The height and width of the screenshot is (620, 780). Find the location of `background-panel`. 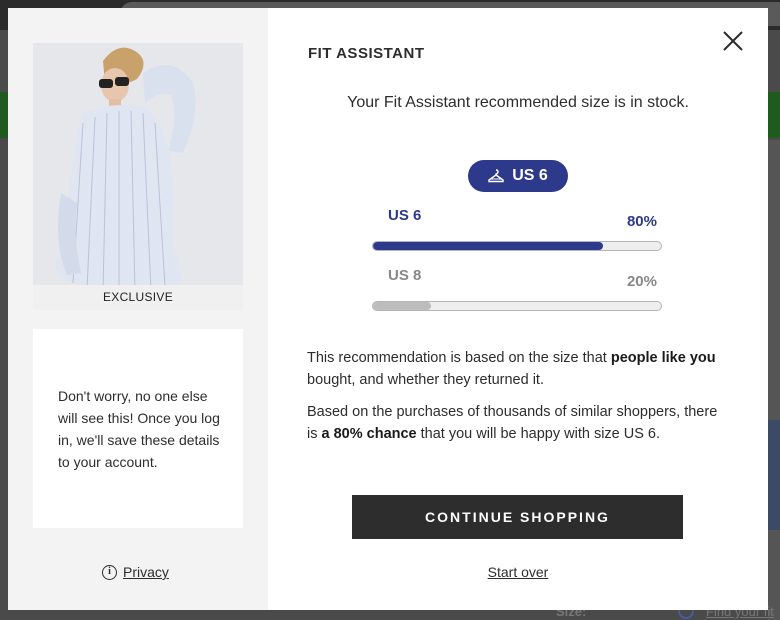

background-panel is located at coordinates (774, 475).